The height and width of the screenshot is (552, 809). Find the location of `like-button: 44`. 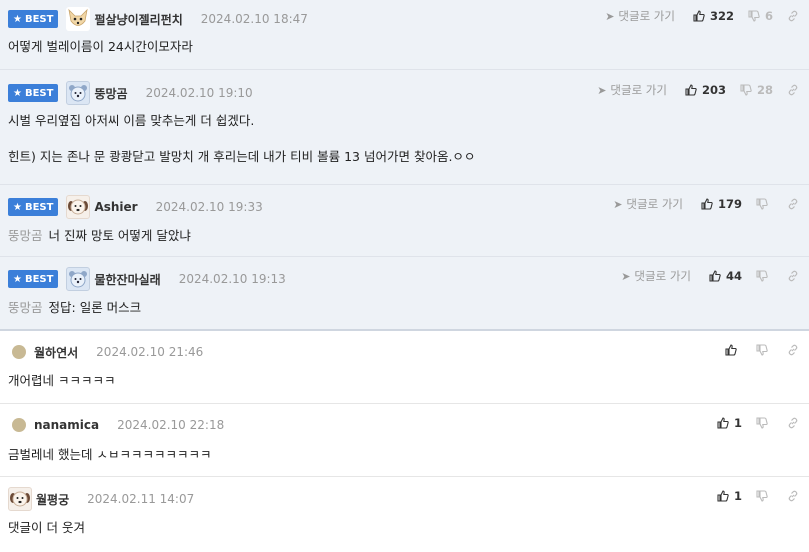

like-button: 44 is located at coordinates (725, 276).